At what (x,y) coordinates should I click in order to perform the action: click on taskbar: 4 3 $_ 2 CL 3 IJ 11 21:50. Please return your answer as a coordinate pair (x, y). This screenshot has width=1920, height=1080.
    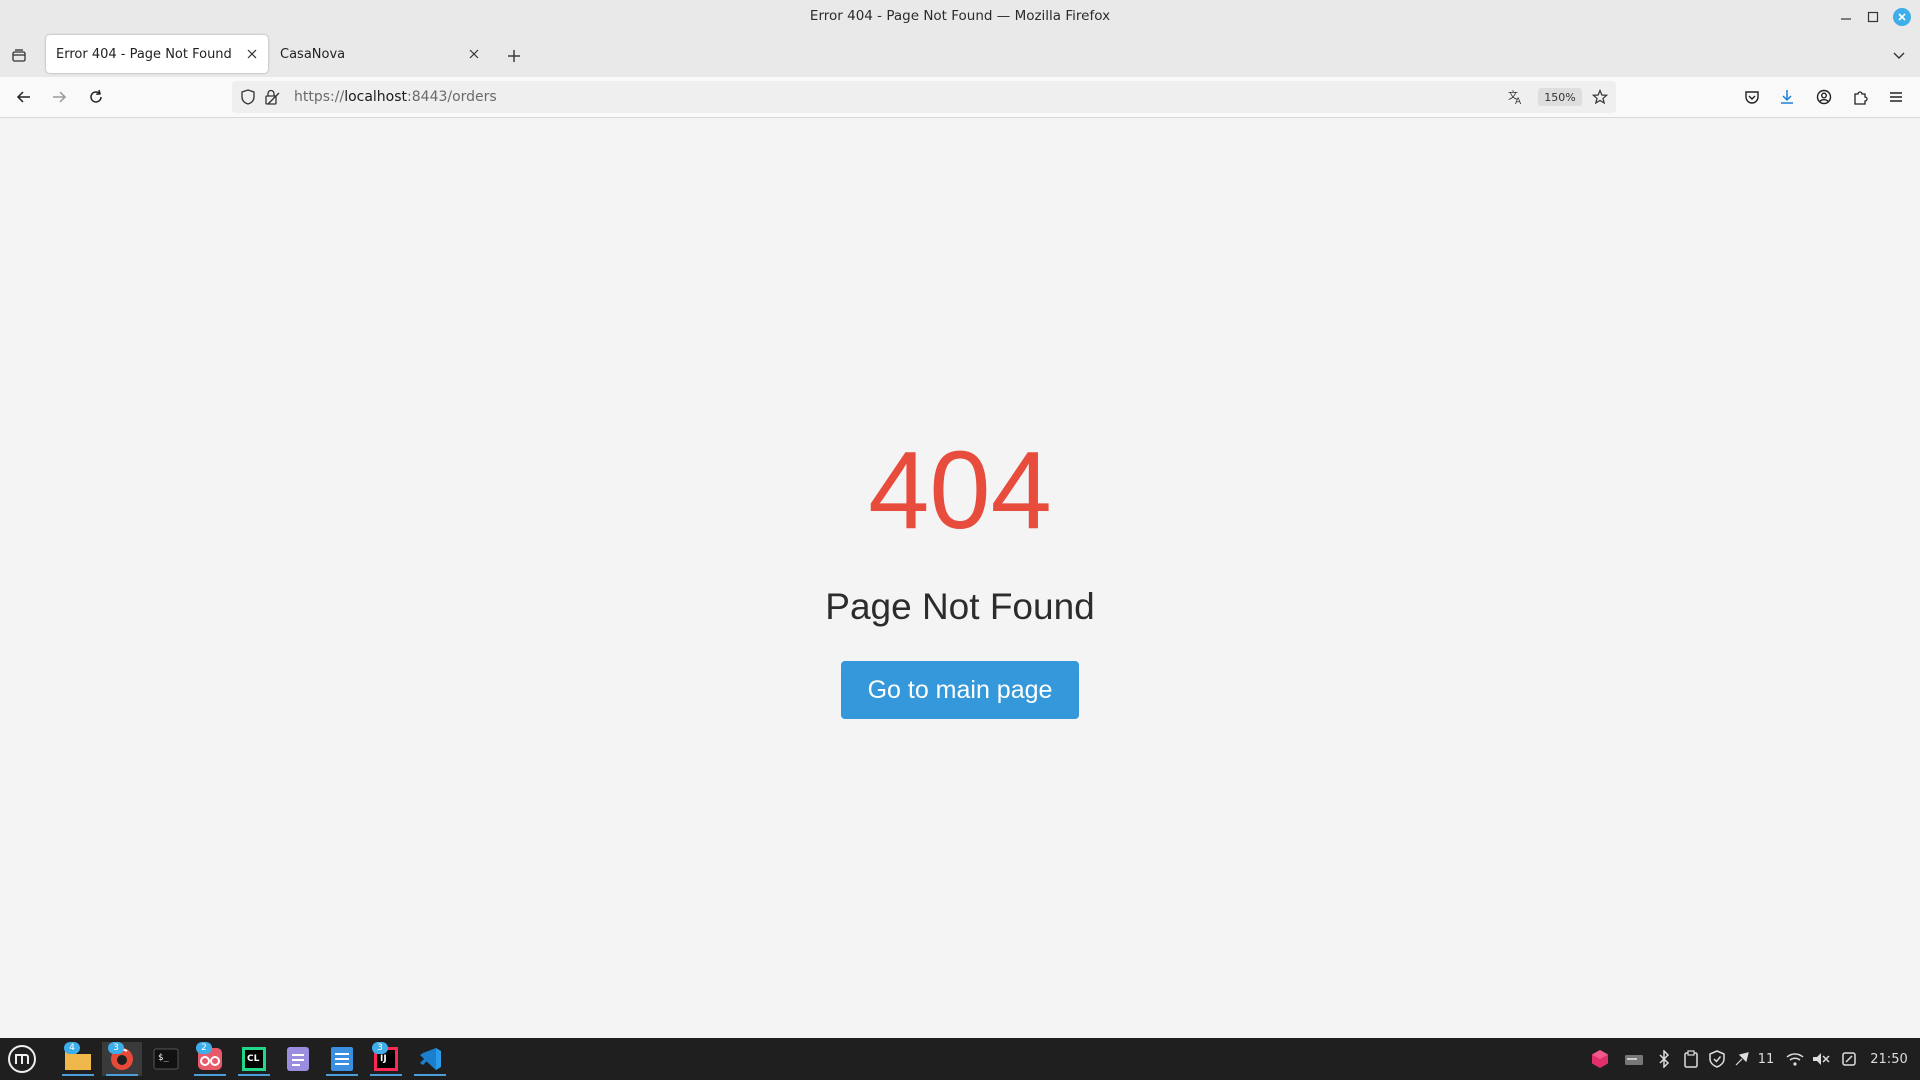
    Looking at the image, I should click on (960, 1059).